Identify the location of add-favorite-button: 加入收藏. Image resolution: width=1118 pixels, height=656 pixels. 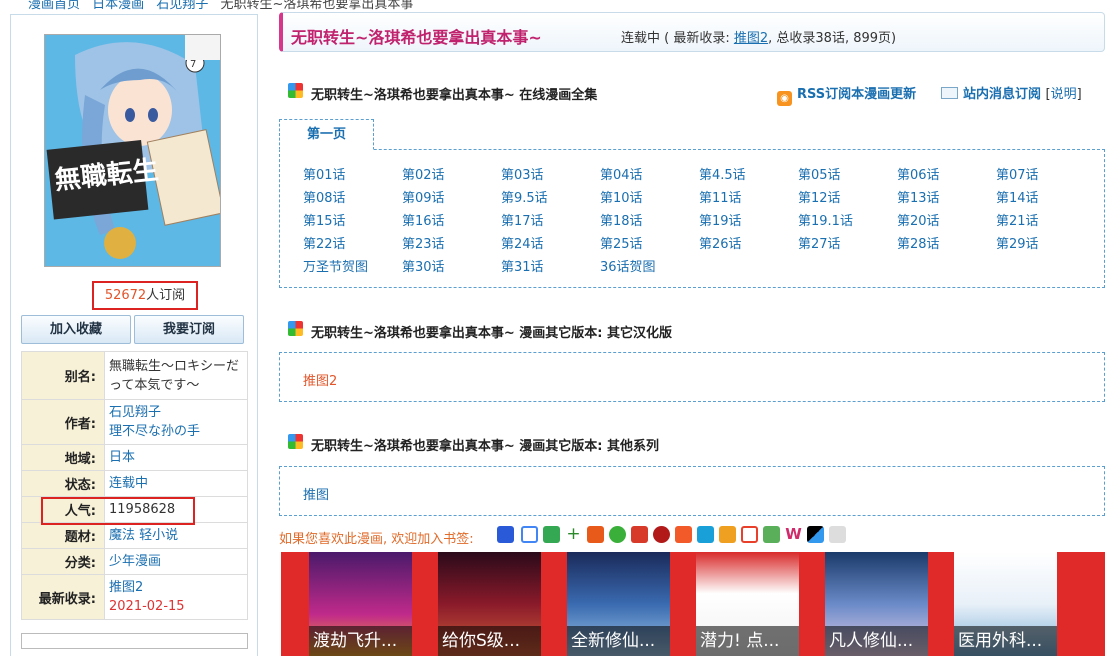
(76, 329).